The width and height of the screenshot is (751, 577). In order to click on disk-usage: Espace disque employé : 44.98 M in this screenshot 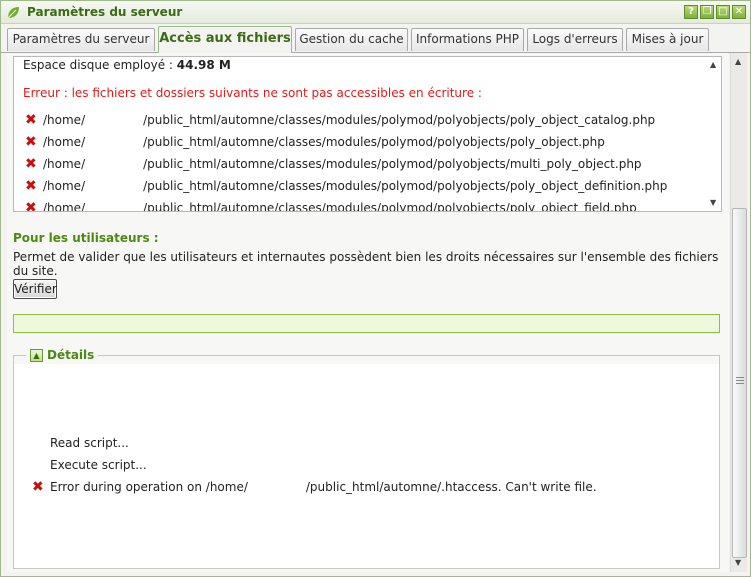, I will do `click(127, 65)`.